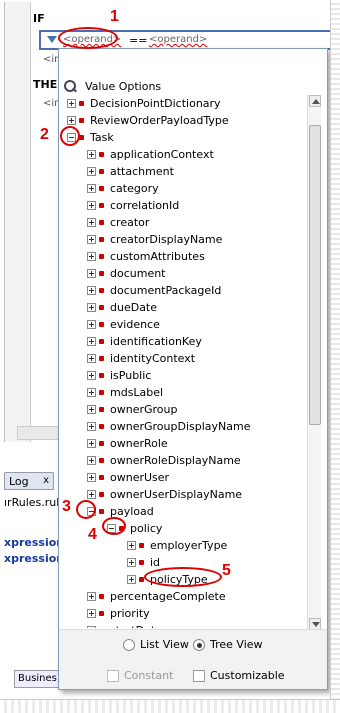 This screenshot has height=713, width=340. What do you see at coordinates (119, 375) in the screenshot?
I see `tree-item: isPublic` at bounding box center [119, 375].